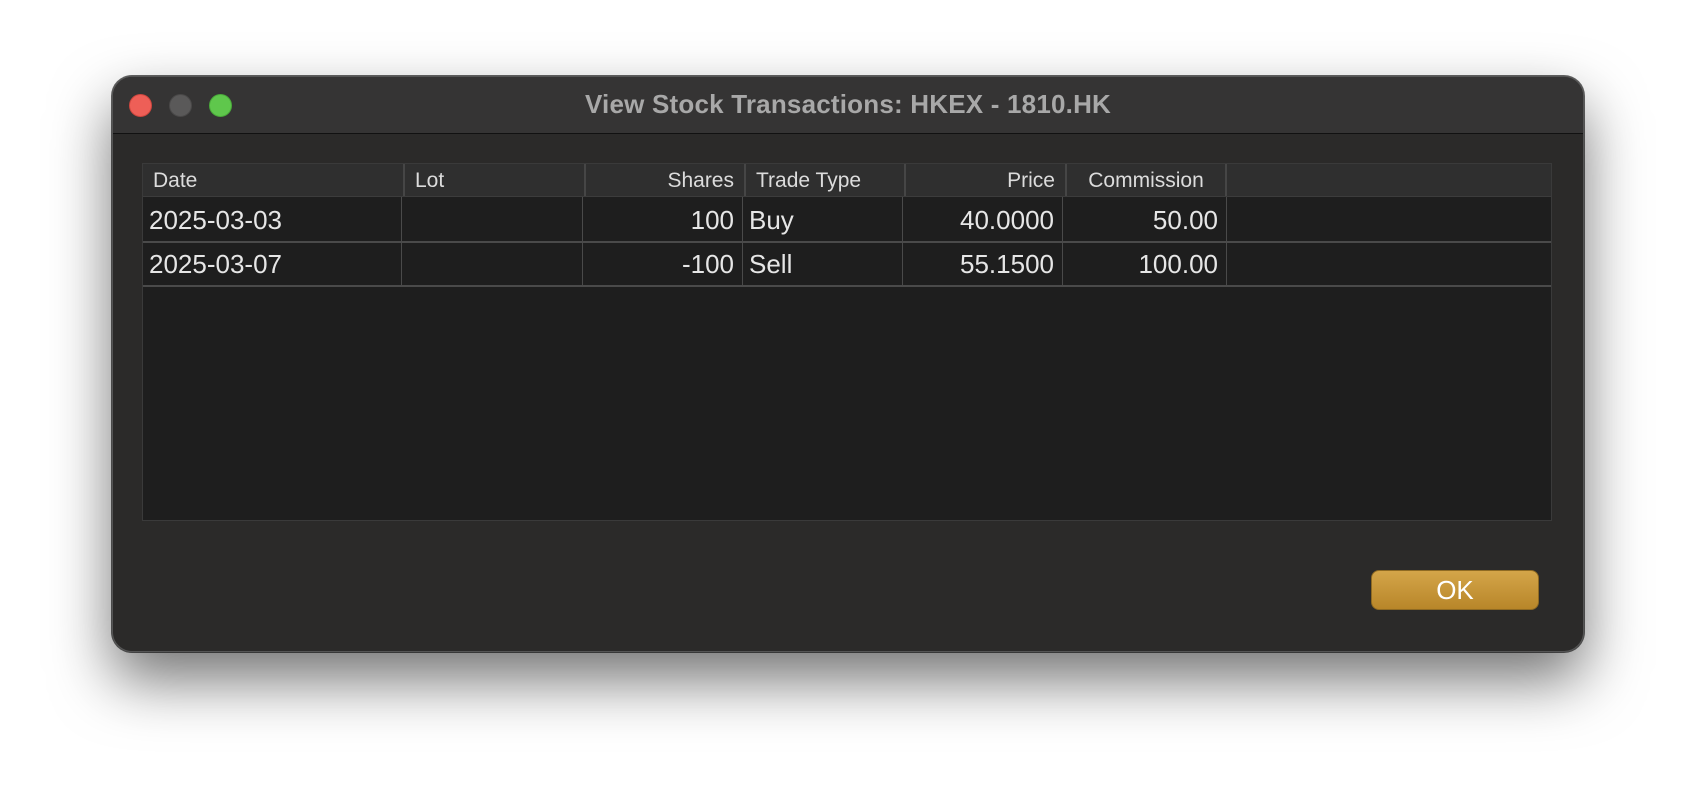  Describe the element at coordinates (823, 219) in the screenshot. I see `cell-trade-type: Buy` at that location.